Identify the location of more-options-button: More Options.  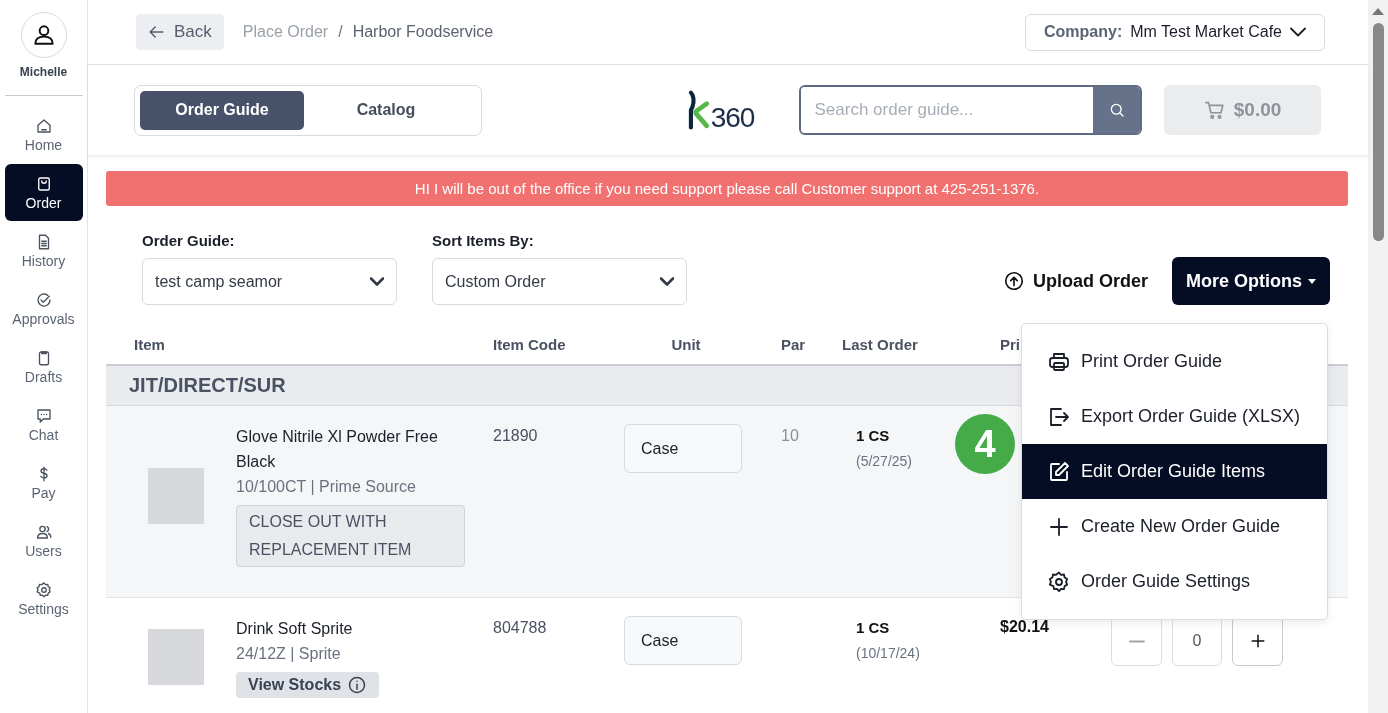
(1251, 281).